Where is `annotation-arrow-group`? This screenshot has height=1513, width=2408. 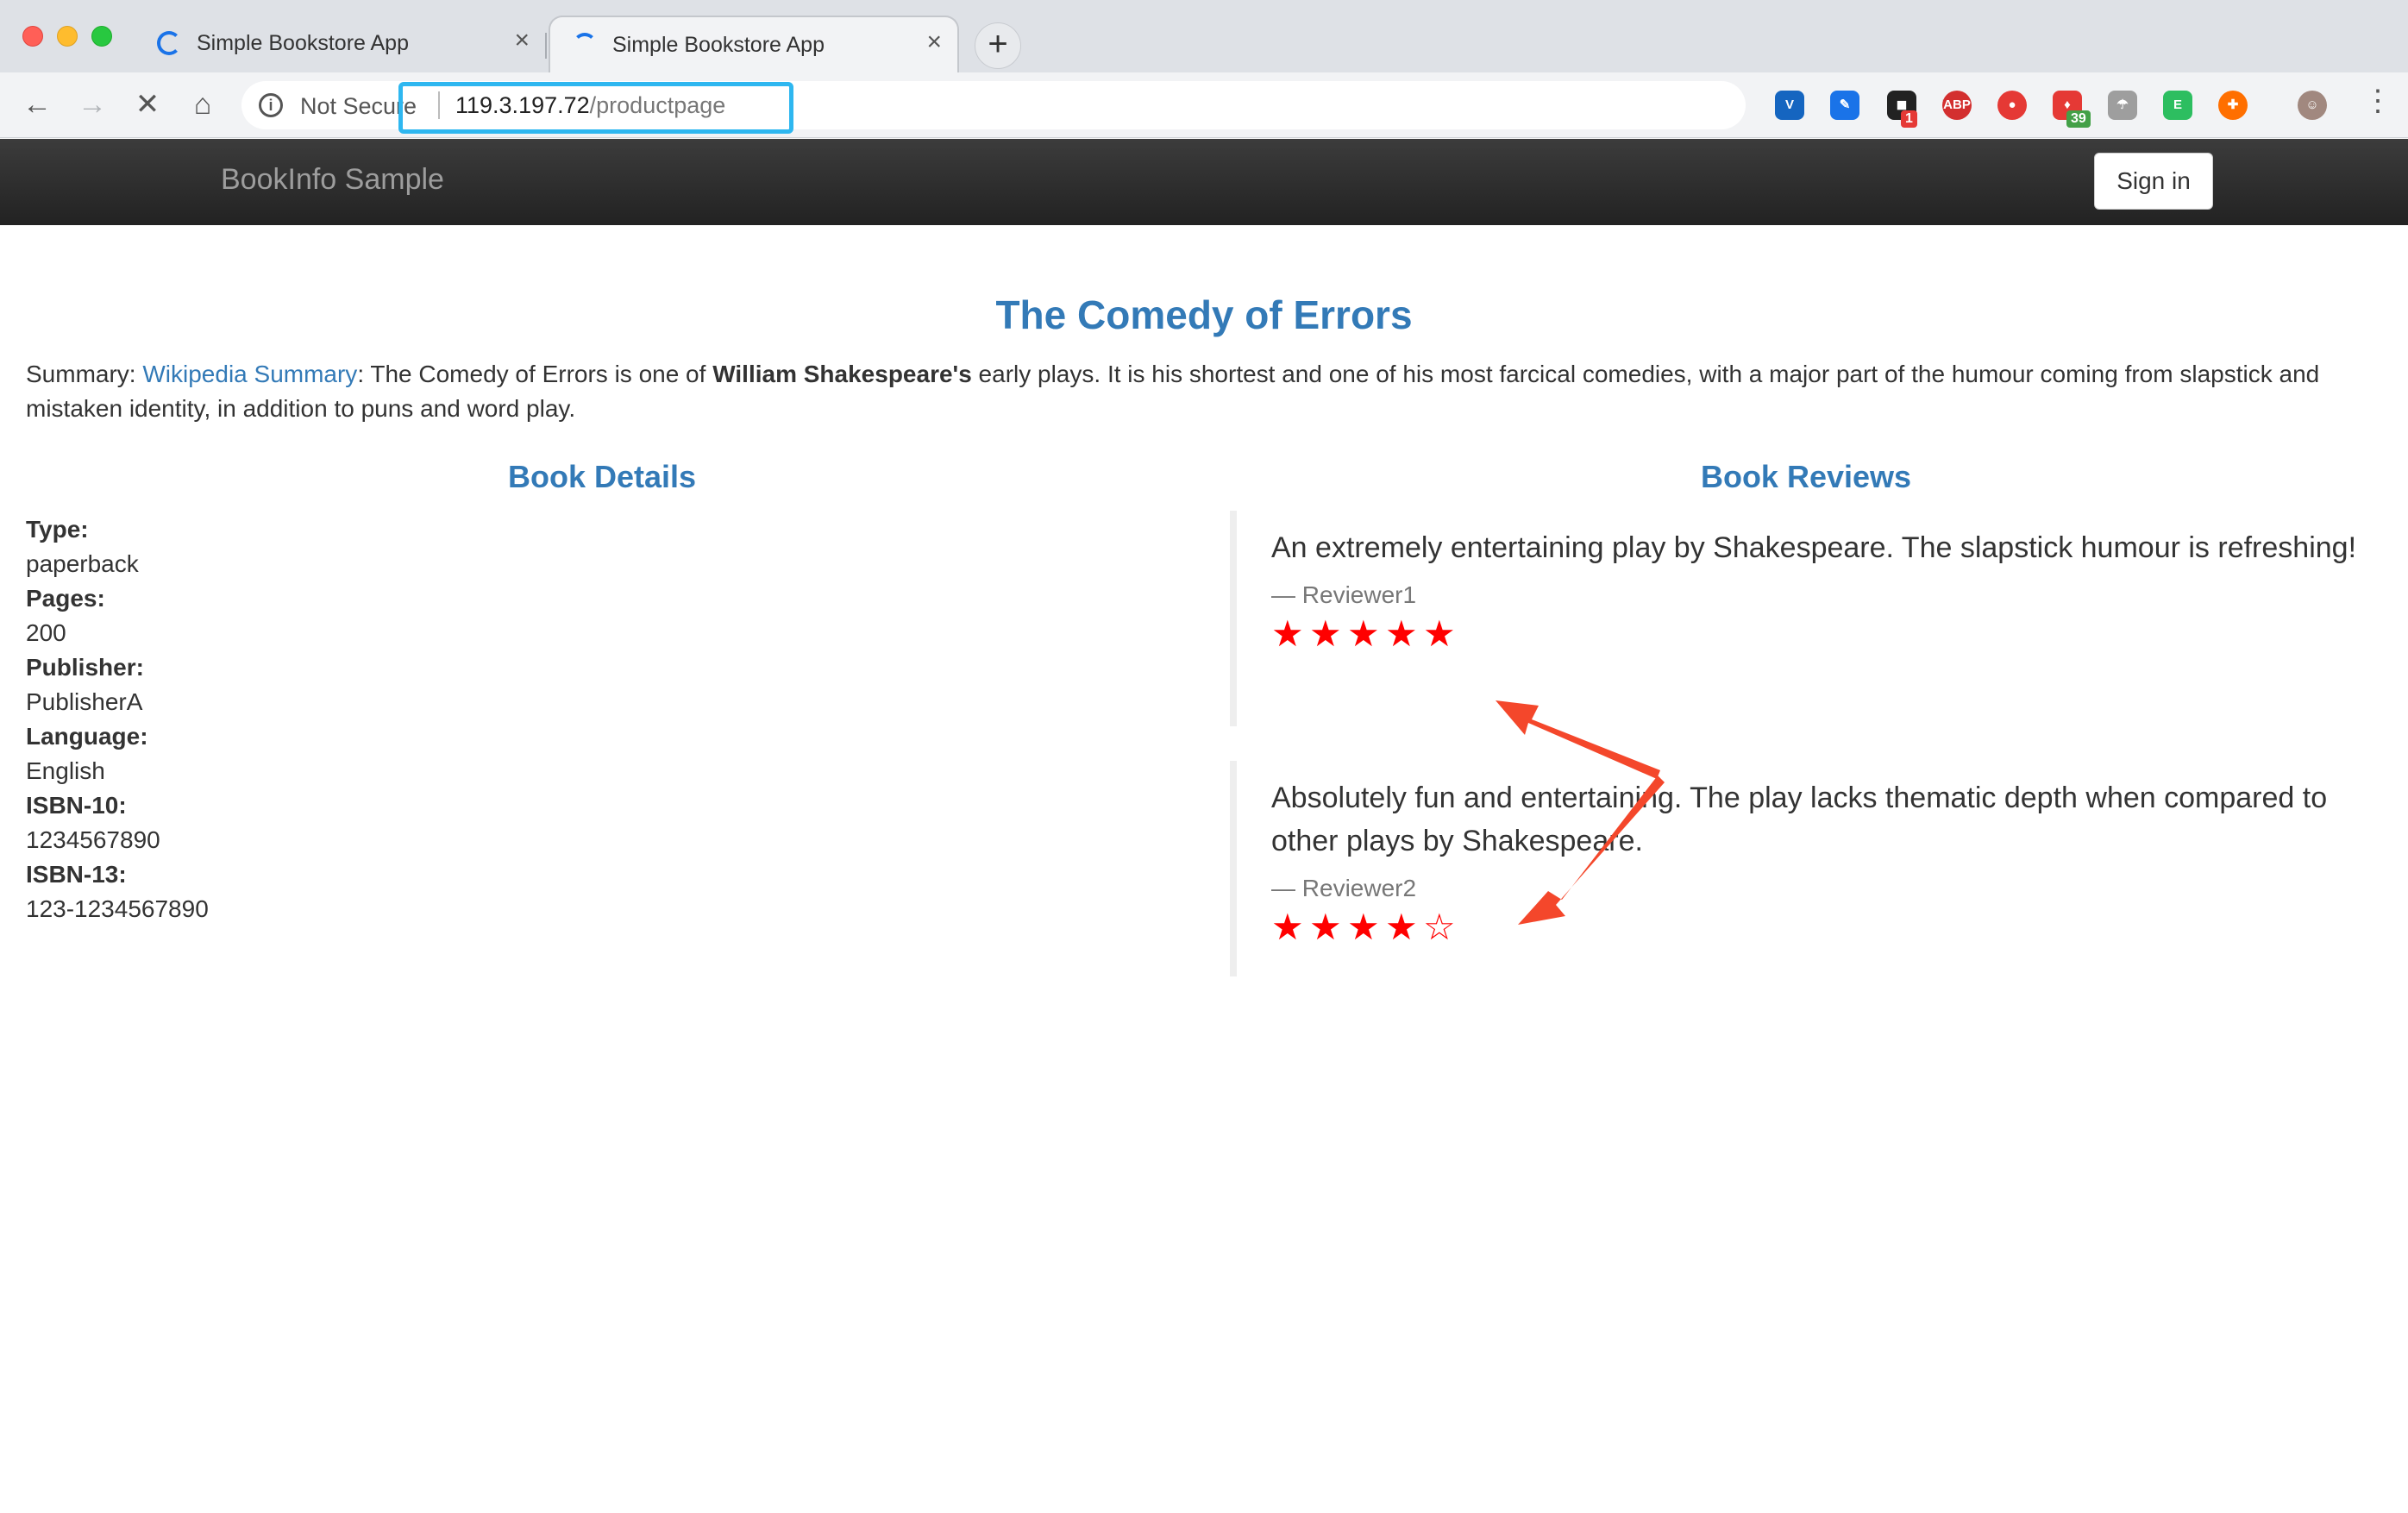 annotation-arrow-group is located at coordinates (1580, 812).